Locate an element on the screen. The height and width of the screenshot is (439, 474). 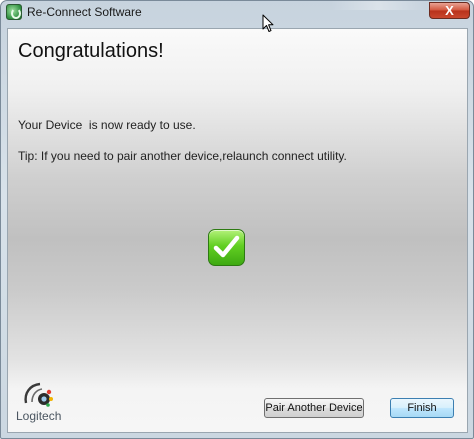
window-title: Re-Connect Software is located at coordinates (84, 12).